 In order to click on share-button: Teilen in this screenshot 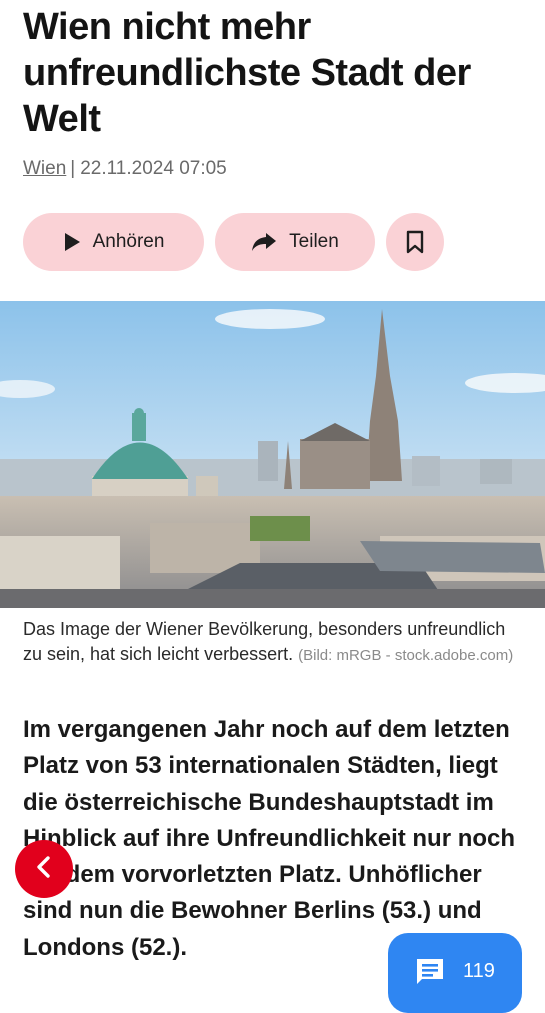, I will do `click(295, 242)`.